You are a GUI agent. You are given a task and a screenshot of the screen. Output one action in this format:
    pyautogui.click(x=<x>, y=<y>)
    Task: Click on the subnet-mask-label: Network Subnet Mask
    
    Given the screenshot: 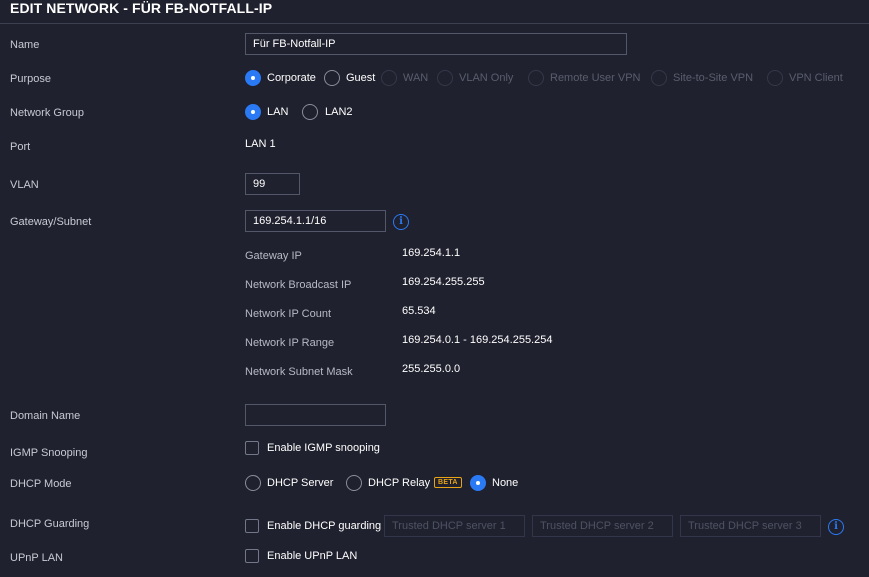 What is the action you would take?
    pyautogui.click(x=299, y=372)
    